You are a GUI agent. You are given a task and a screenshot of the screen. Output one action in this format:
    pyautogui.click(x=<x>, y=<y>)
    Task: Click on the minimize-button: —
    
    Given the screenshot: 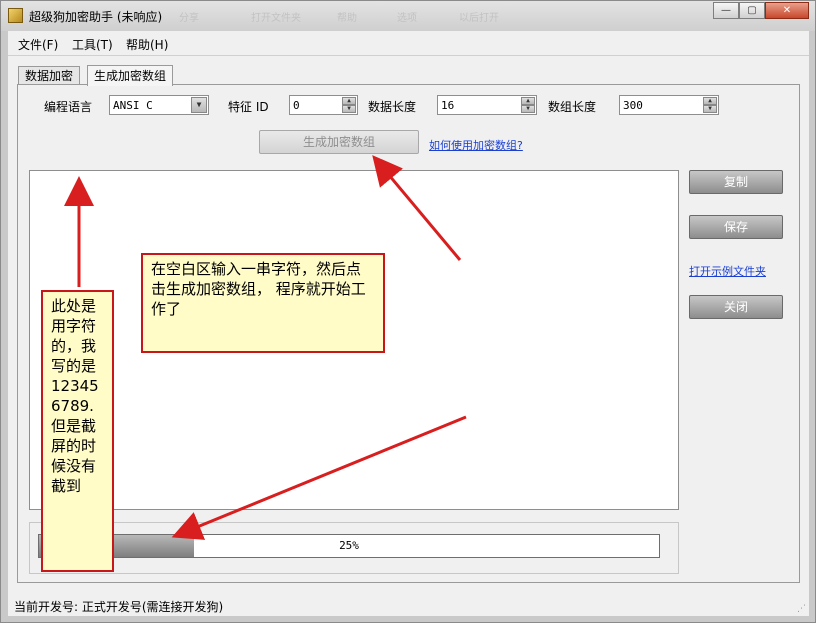 What is the action you would take?
    pyautogui.click(x=726, y=10)
    